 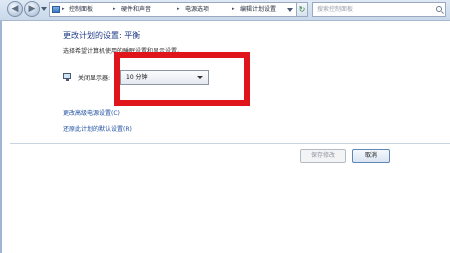 I want to click on back-arrow-icon: ◀, so click(x=15, y=9).